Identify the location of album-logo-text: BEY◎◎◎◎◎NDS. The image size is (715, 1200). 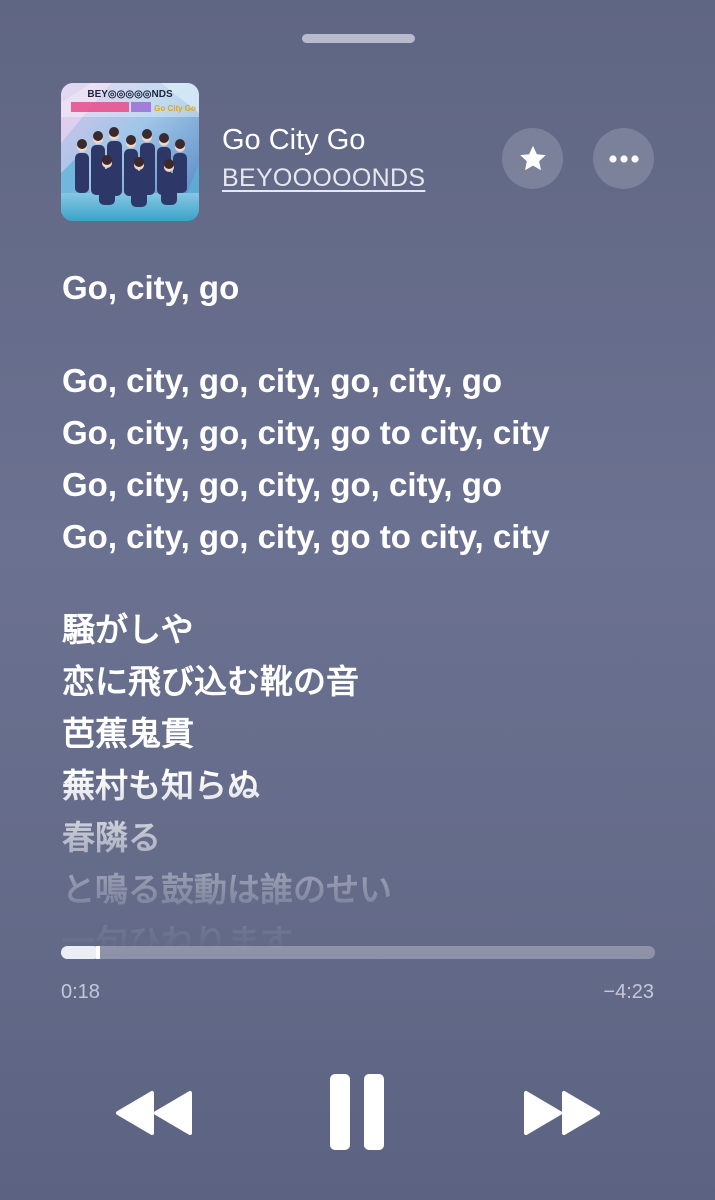
(130, 94).